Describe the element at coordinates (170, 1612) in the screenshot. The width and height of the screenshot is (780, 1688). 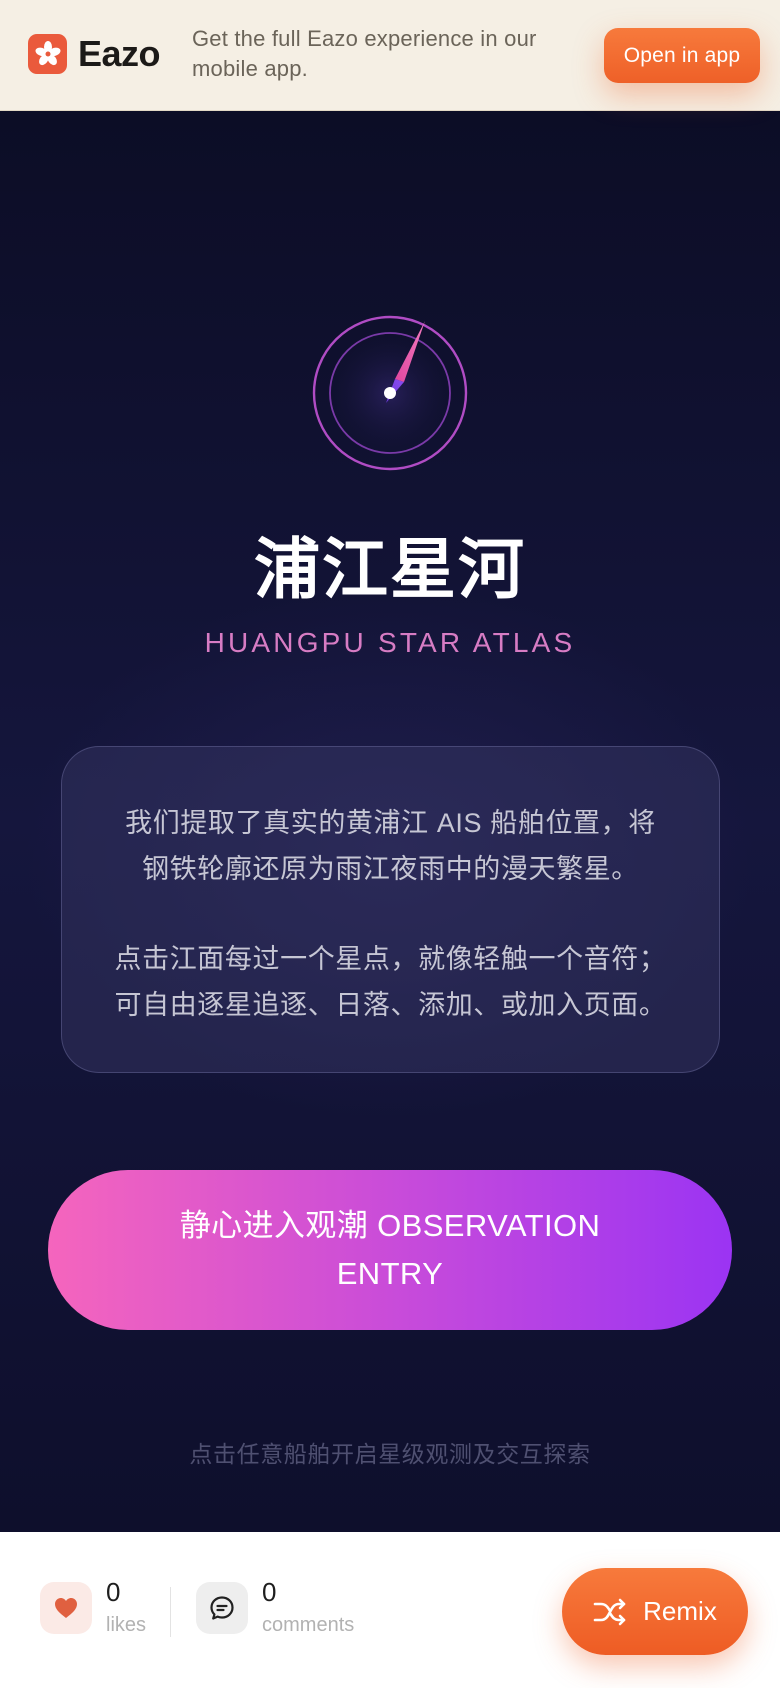
I see `stat-divider` at that location.